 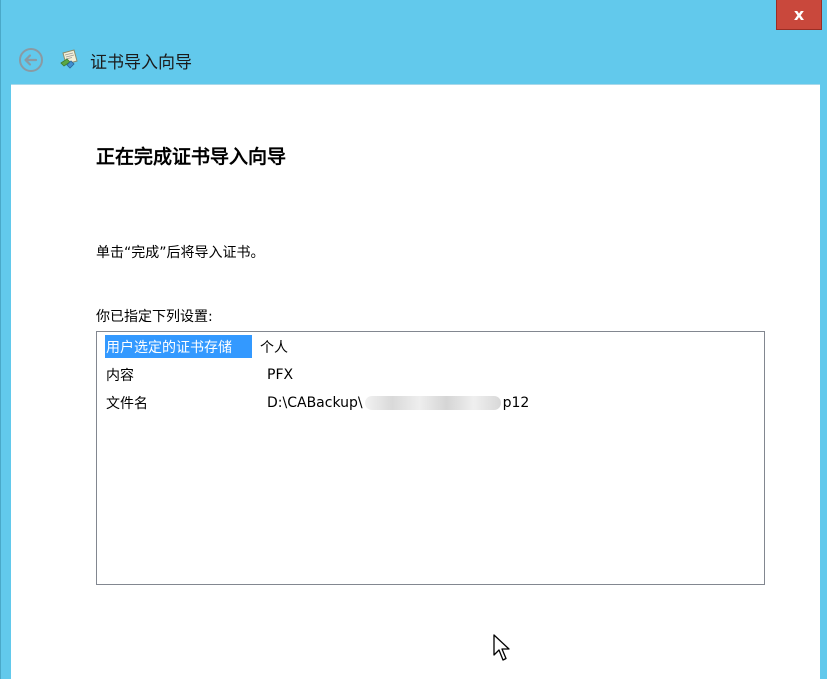 I want to click on wizard-title: 证书导入向导, so click(x=141, y=63).